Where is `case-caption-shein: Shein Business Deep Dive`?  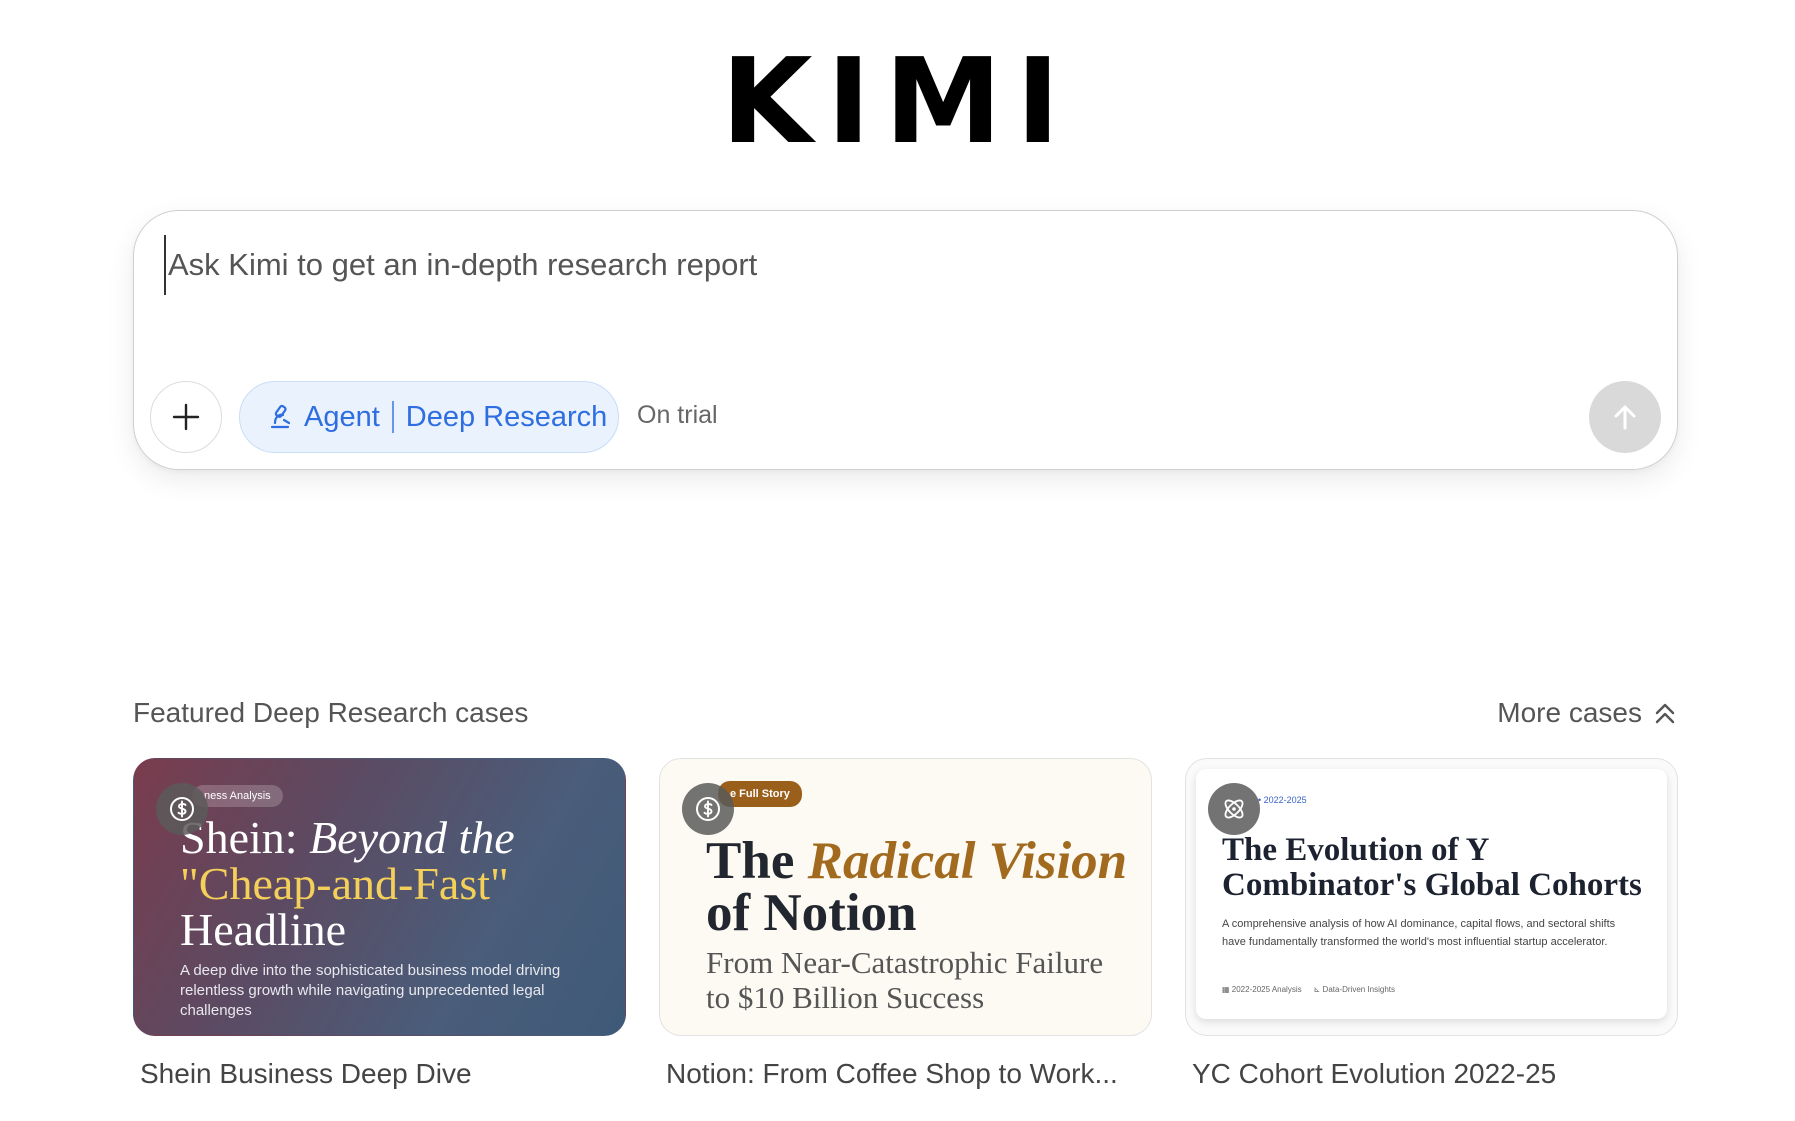 case-caption-shein: Shein Business Deep Dive is located at coordinates (386, 1074).